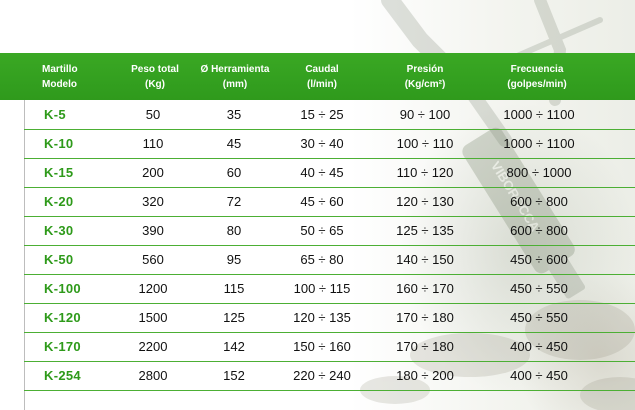 The width and height of the screenshot is (635, 410). What do you see at coordinates (234, 259) in the screenshot?
I see `tool-cell: 95` at bounding box center [234, 259].